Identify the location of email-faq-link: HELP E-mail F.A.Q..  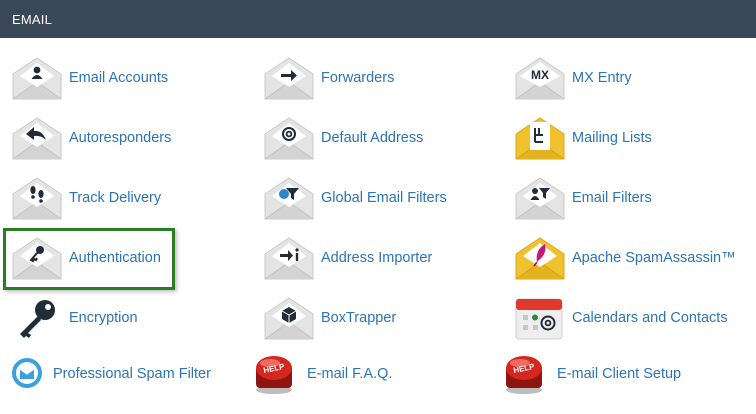
(321, 374).